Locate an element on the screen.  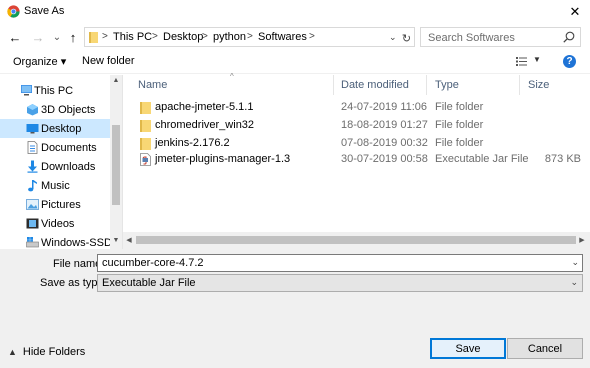
chrome-icon is located at coordinates (13, 11).